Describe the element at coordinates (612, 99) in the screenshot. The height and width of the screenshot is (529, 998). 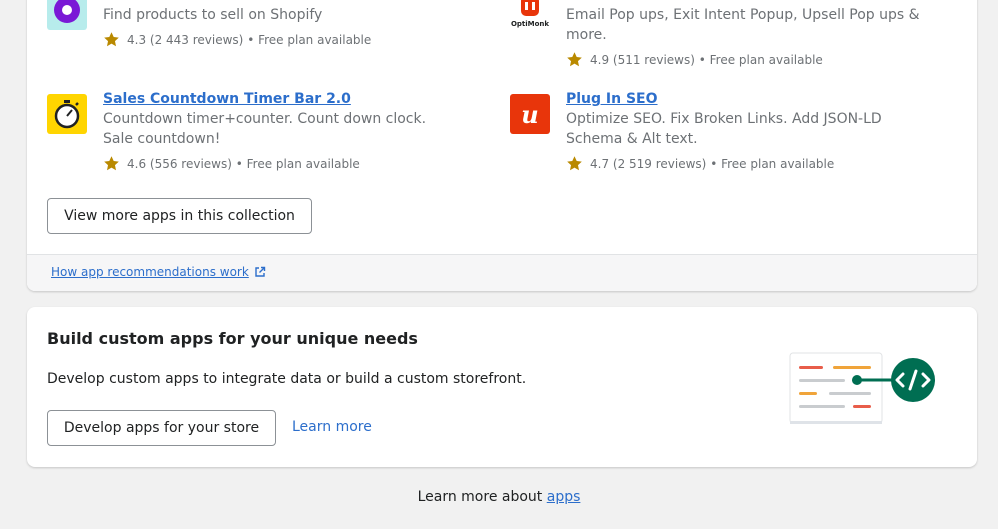
I see `app-name-link: Plug In SEO` at that location.